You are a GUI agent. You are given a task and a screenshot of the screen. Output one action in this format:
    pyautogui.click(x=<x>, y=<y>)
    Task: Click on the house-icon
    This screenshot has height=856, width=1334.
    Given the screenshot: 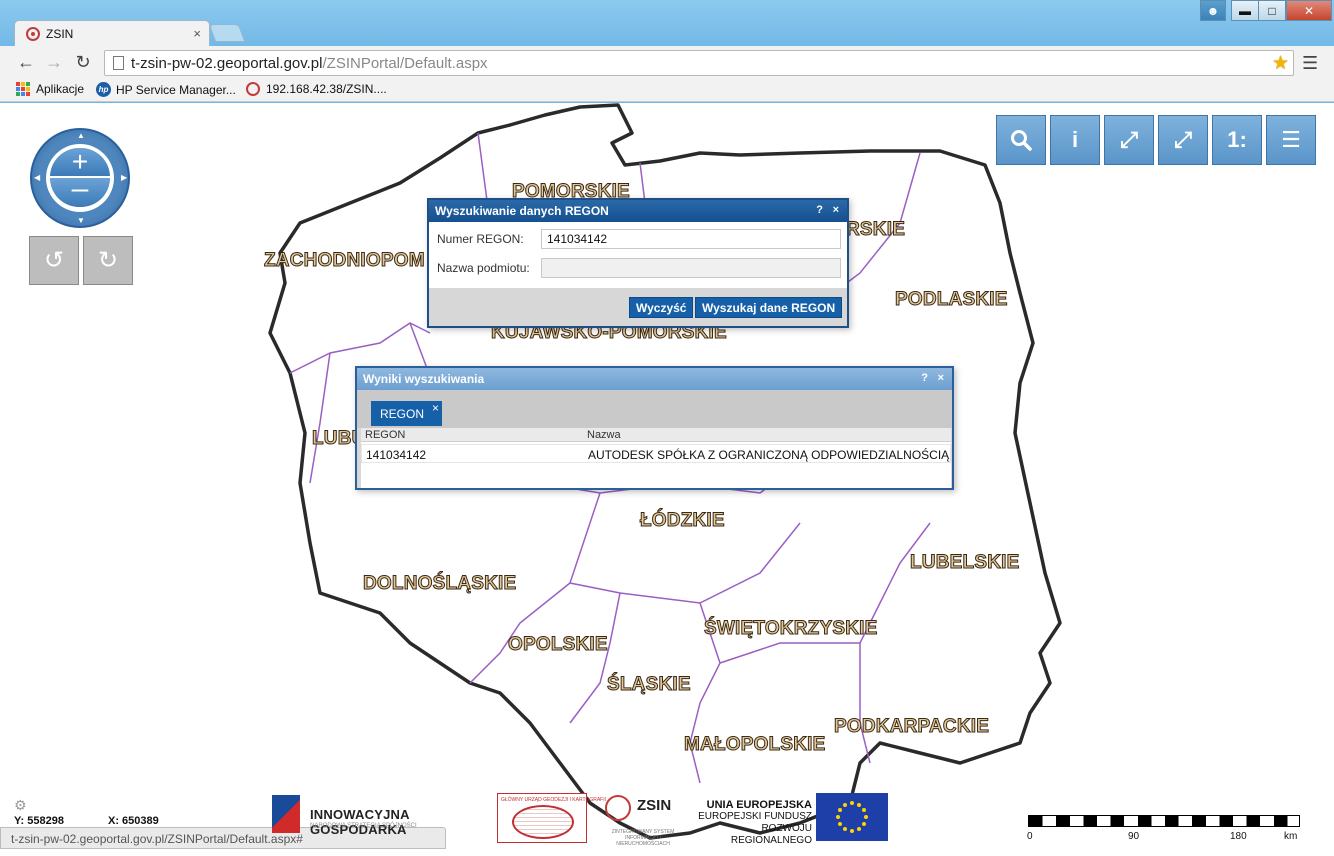 What is the action you would take?
    pyautogui.click(x=618, y=808)
    